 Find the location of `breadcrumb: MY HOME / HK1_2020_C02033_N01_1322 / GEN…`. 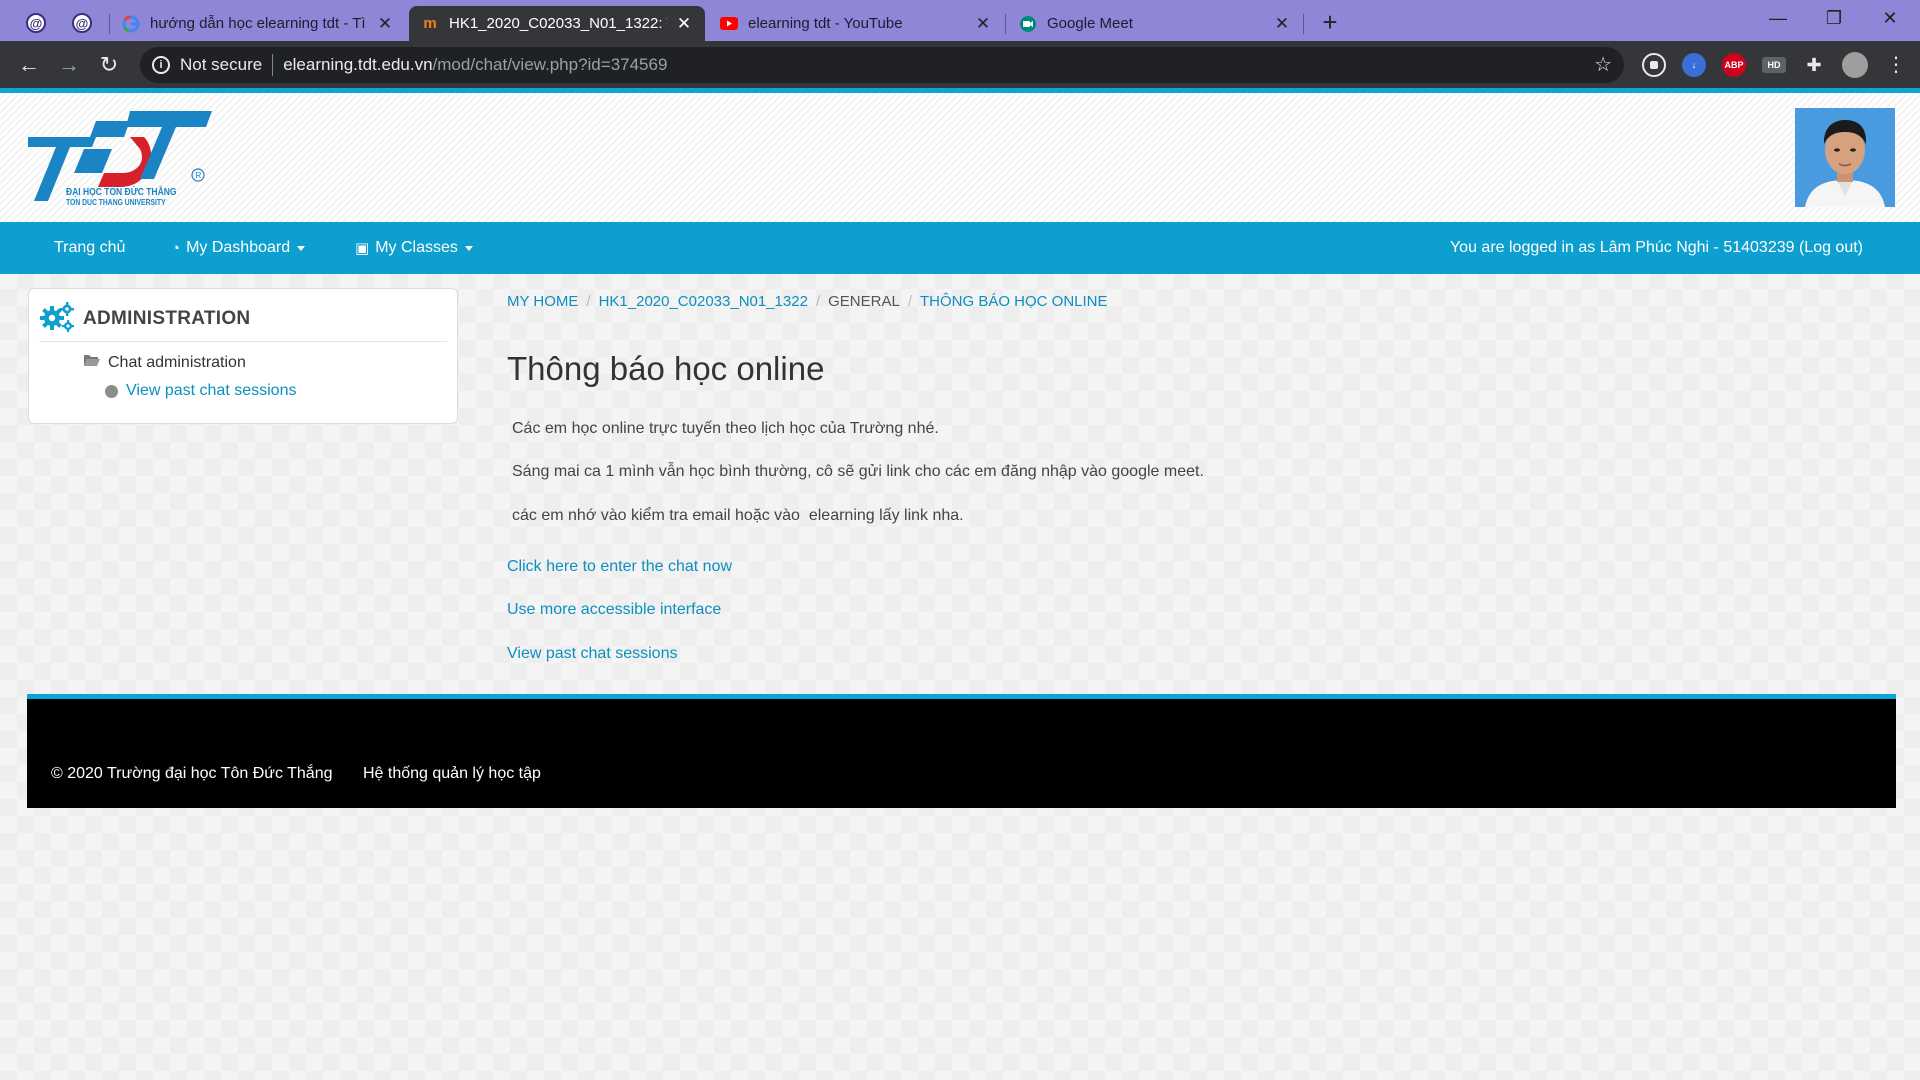

breadcrumb: MY HOME / HK1_2020_C02033_N01_1322 / GEN… is located at coordinates (807, 301).